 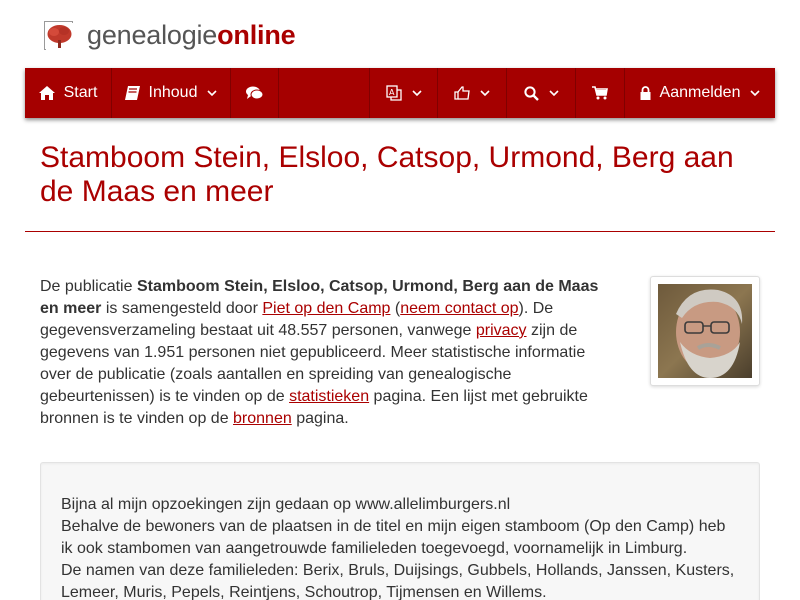 I want to click on logo-text: genealogieonline, so click(x=191, y=35).